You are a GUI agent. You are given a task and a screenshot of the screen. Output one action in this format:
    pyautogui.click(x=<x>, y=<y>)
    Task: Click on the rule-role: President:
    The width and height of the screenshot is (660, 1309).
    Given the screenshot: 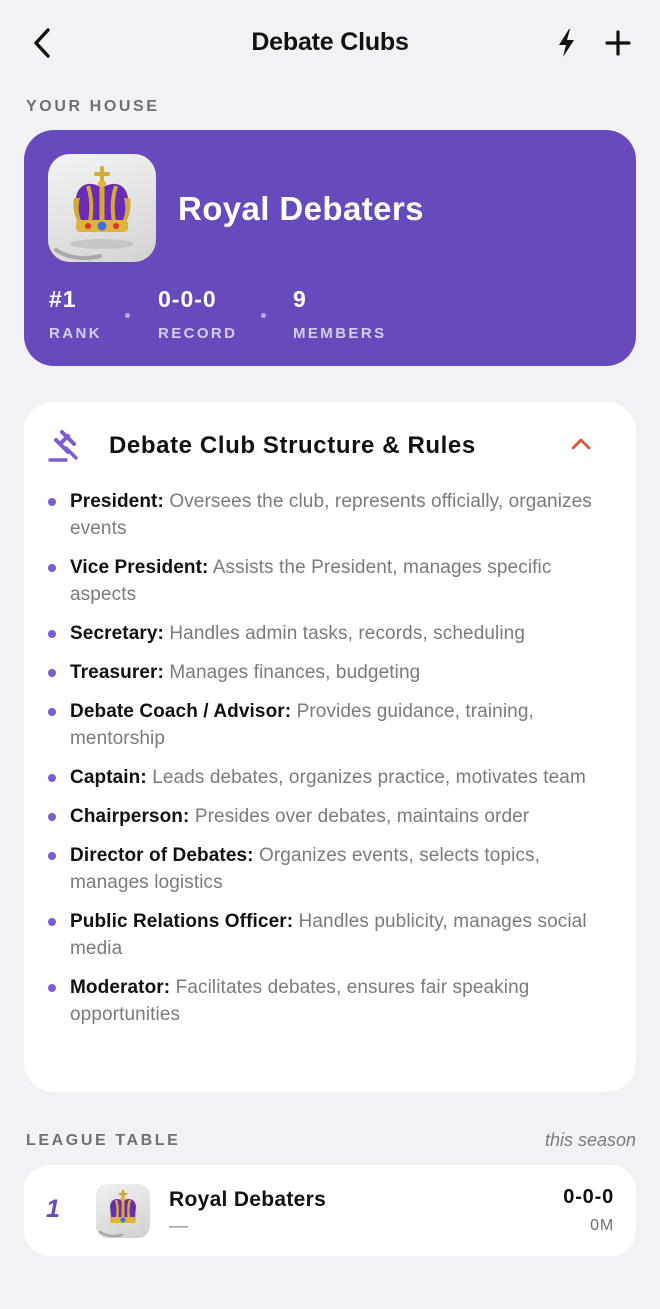 What is the action you would take?
    pyautogui.click(x=117, y=501)
    